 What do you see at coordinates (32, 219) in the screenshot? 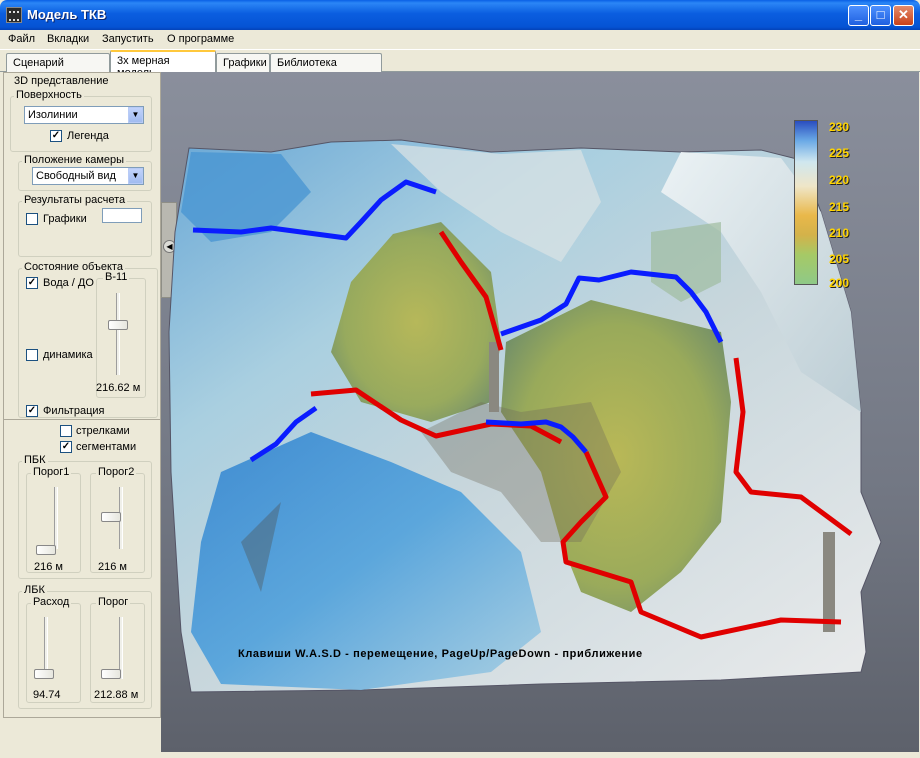
I see `graphs-checkbox` at bounding box center [32, 219].